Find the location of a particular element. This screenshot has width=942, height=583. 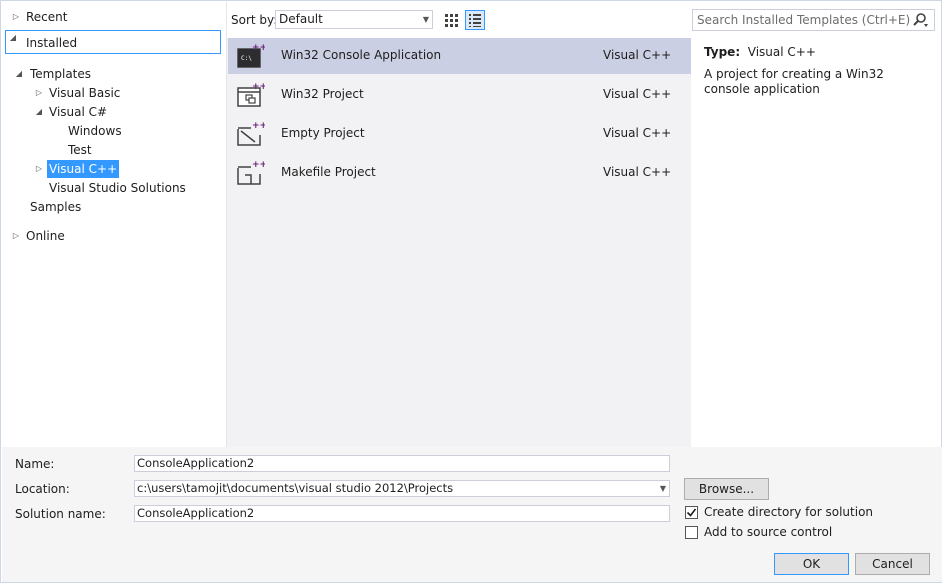

template-type: Type: Visual C++ is located at coordinates (760, 52).